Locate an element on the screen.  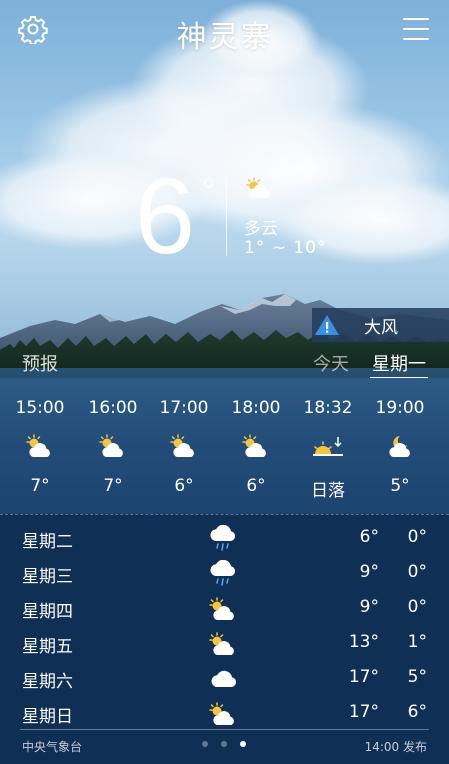
weather-alert: 大风 is located at coordinates (380, 325).